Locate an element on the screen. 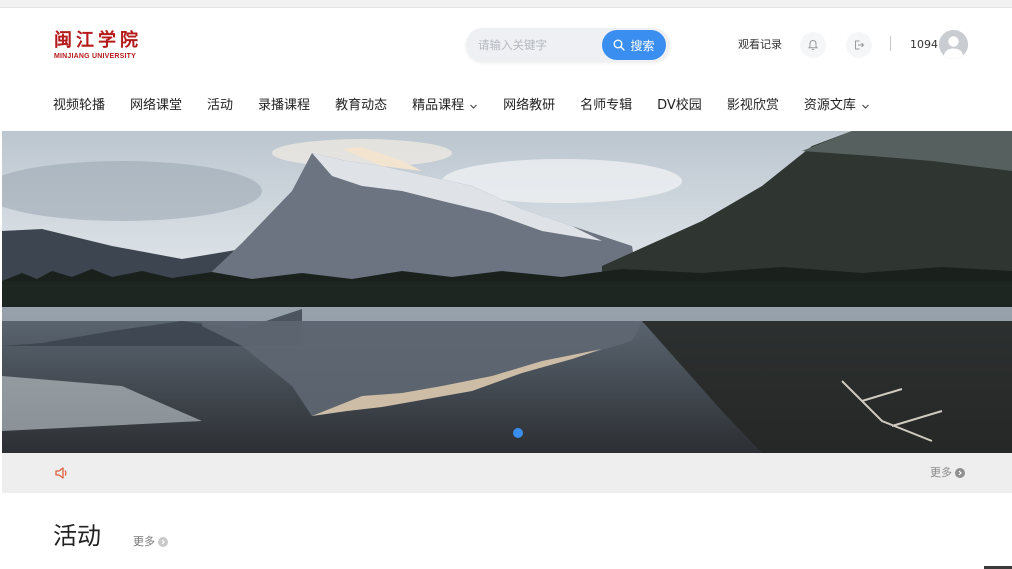 This screenshot has width=1012, height=569. nav-item: 资源文库 is located at coordinates (837, 106).